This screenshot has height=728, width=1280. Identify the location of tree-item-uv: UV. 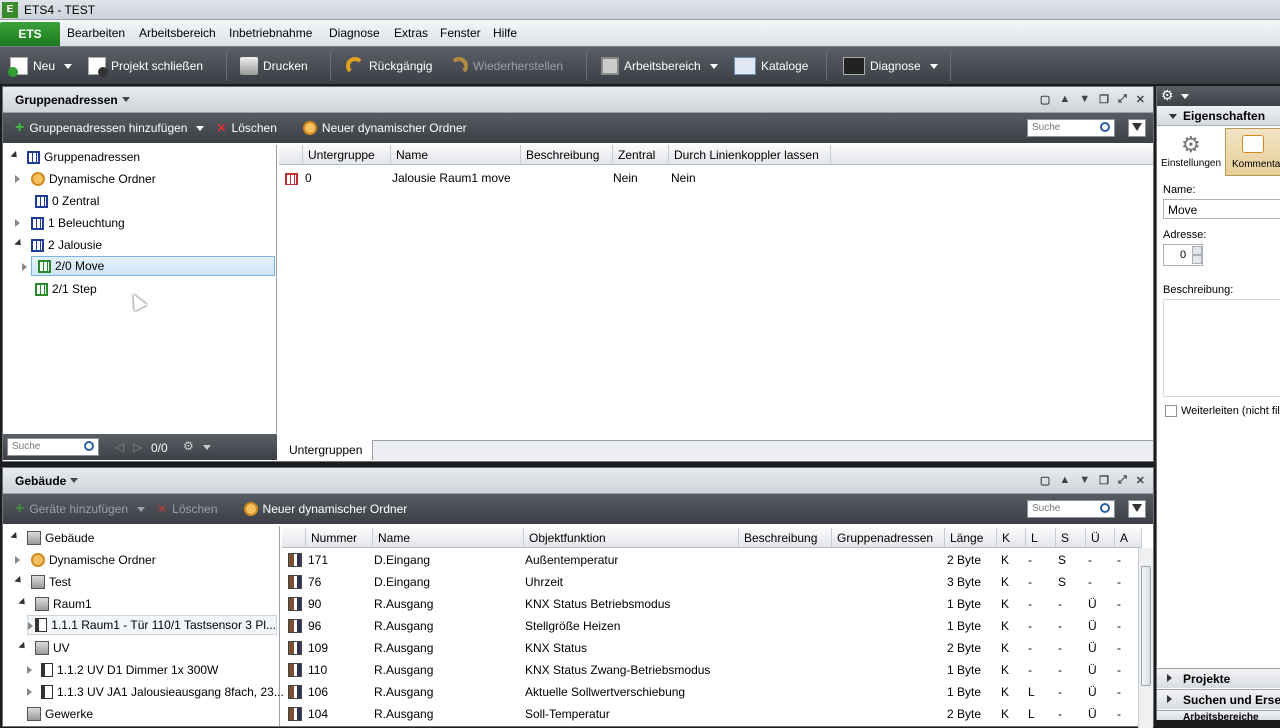
(44, 648).